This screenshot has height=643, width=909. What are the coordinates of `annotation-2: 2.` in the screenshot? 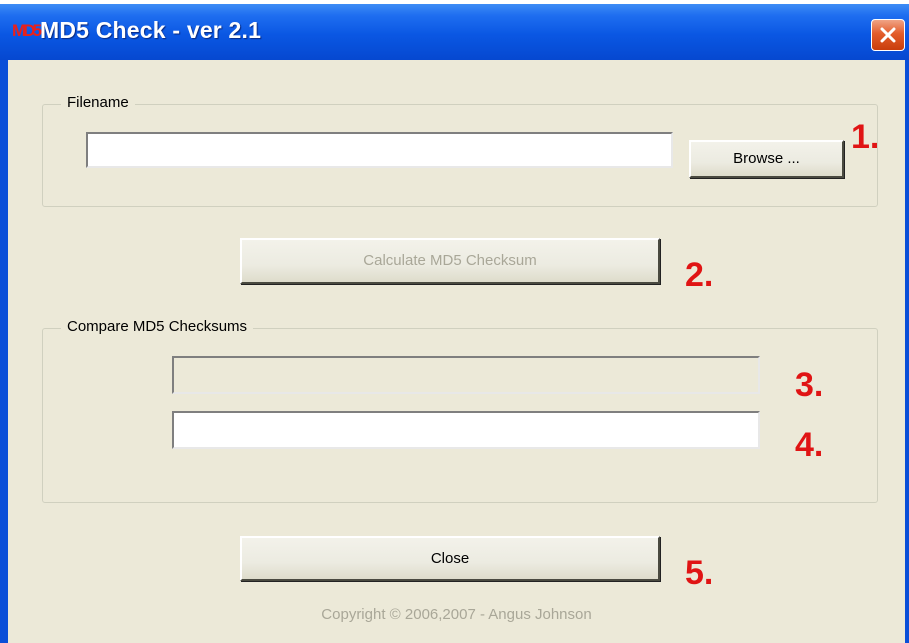 It's located at (699, 275).